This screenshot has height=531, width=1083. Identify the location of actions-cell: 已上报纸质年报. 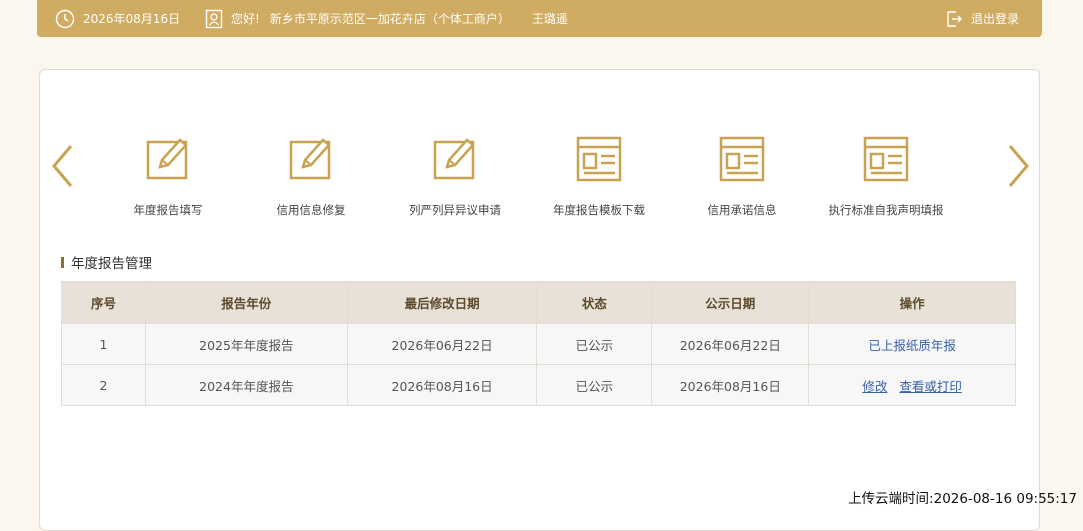
(912, 344).